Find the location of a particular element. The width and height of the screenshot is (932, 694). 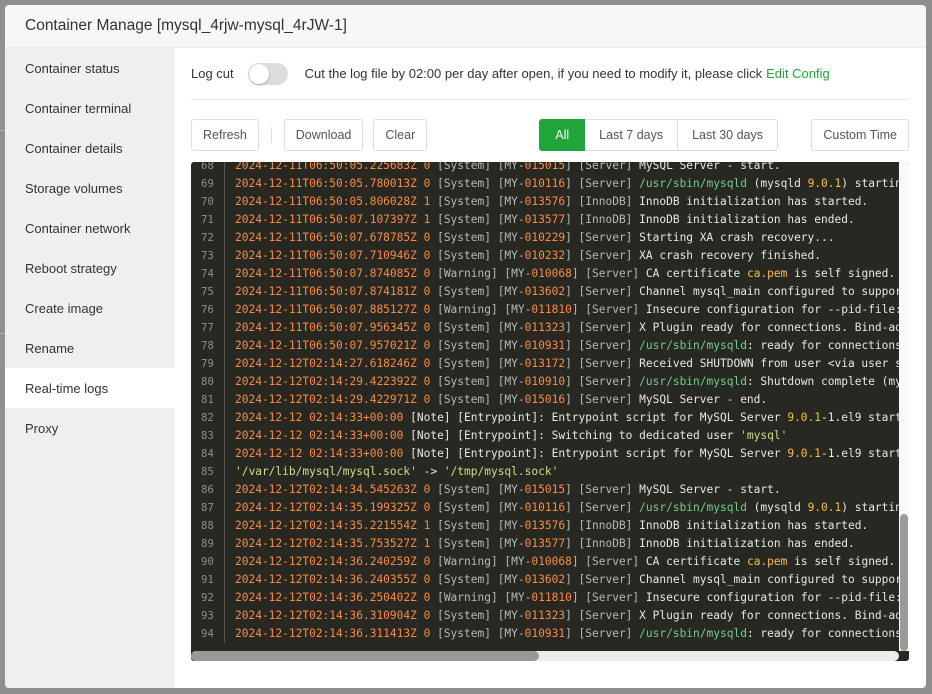

refresh-button: Refresh is located at coordinates (225, 135).